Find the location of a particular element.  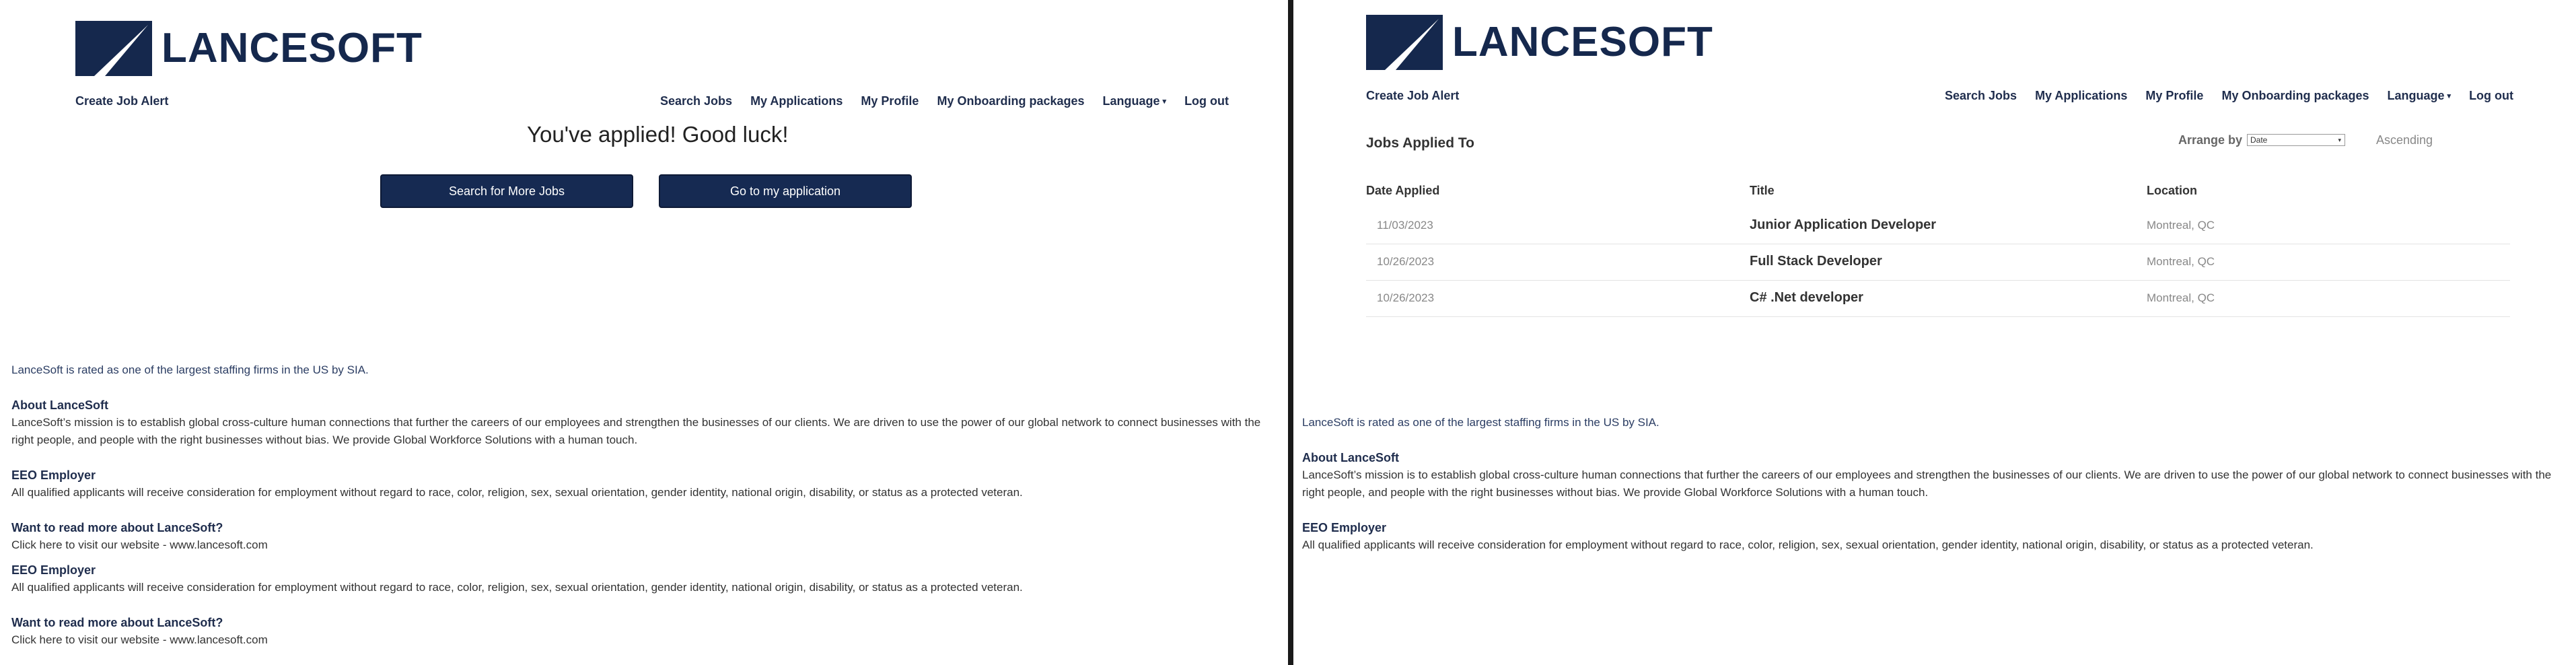

column-header-date: Date Applied is located at coordinates (1403, 190).